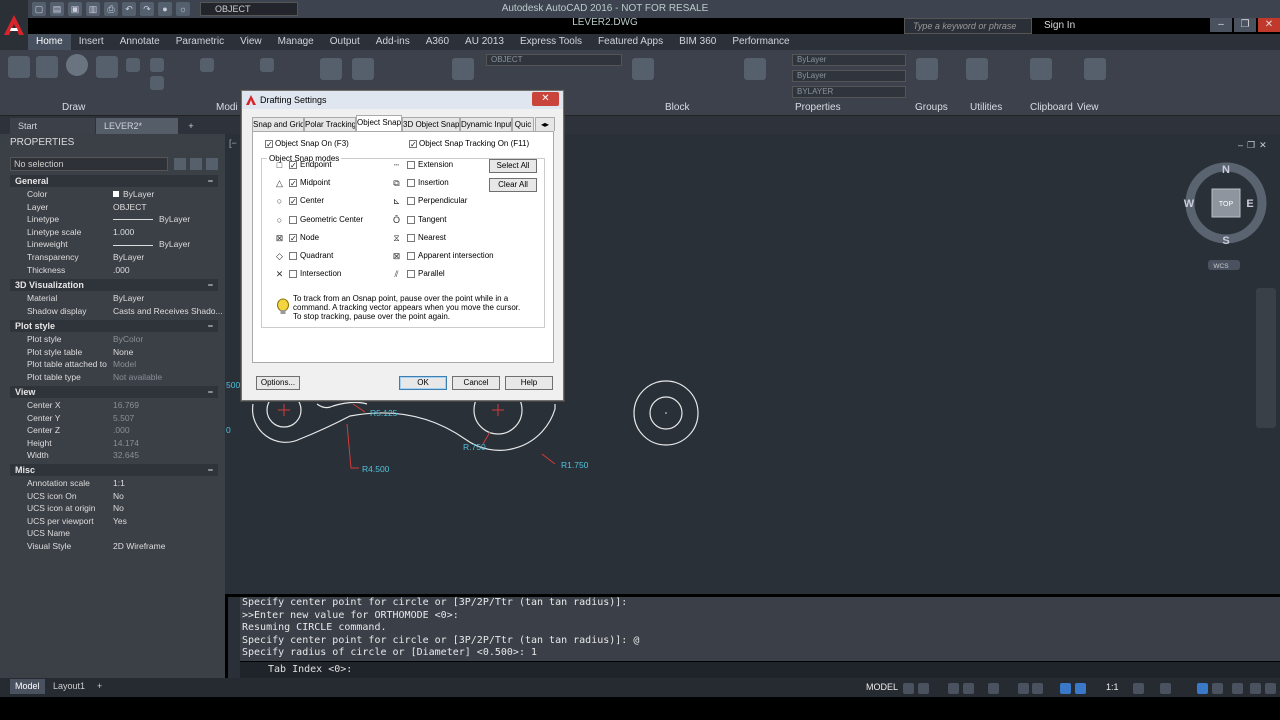 This screenshot has width=1280, height=720. What do you see at coordinates (114, 326) in the screenshot?
I see `section-plot-style: Plot style −` at bounding box center [114, 326].